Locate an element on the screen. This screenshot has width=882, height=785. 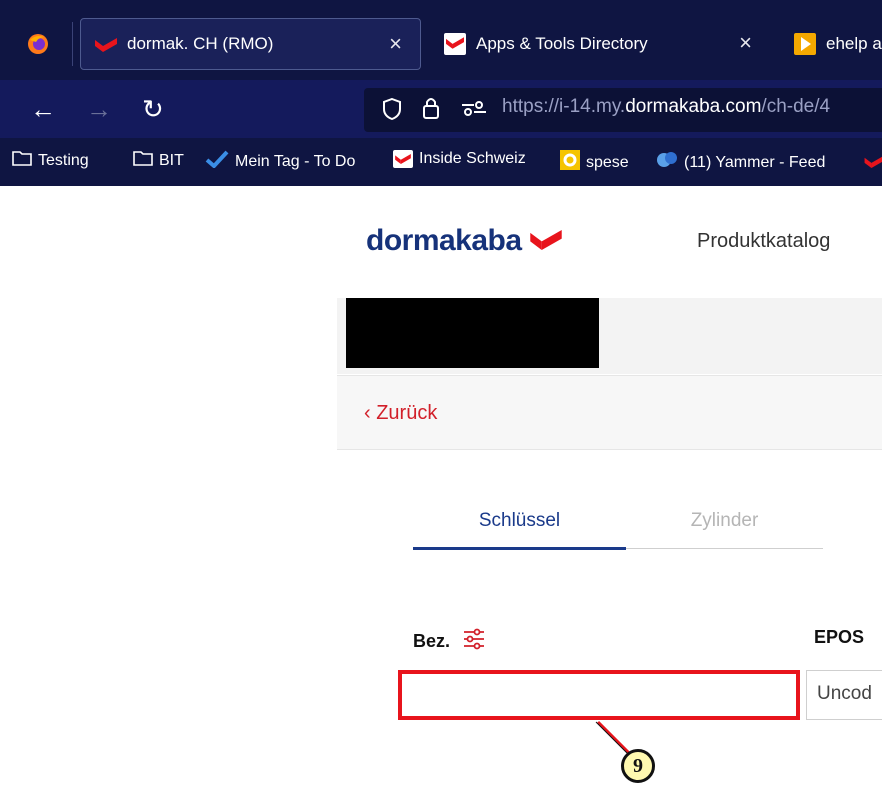
play-icon is located at coordinates (805, 44).